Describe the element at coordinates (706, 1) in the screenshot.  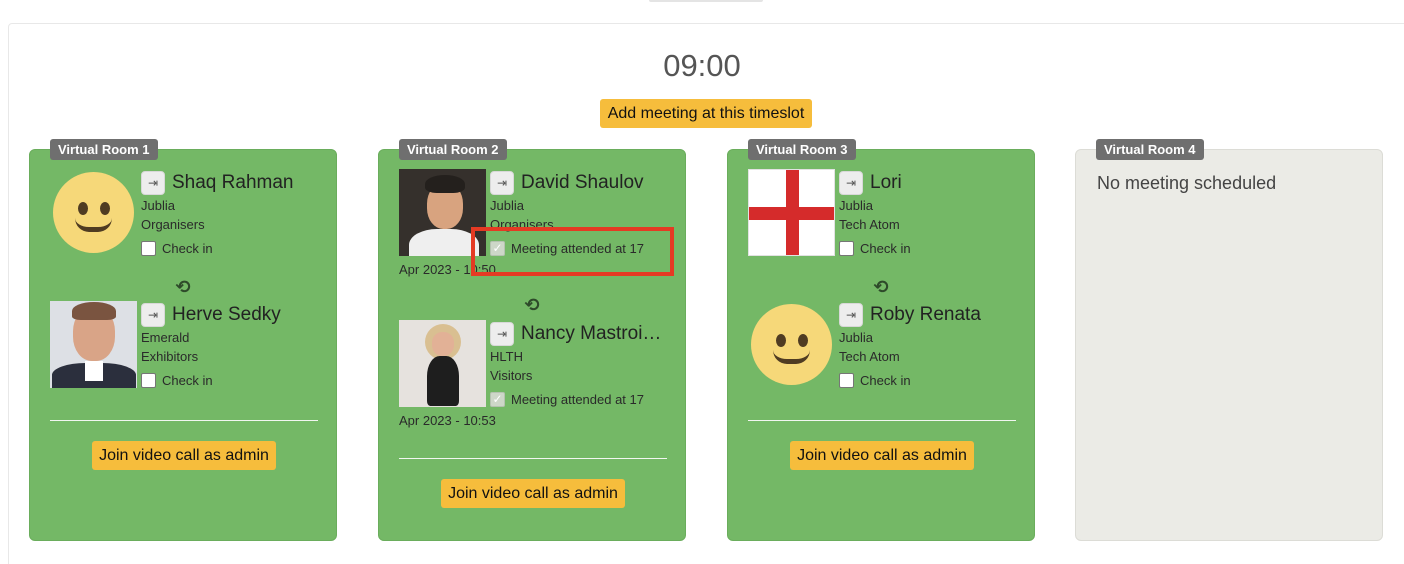
I see `top-tab-handle` at that location.